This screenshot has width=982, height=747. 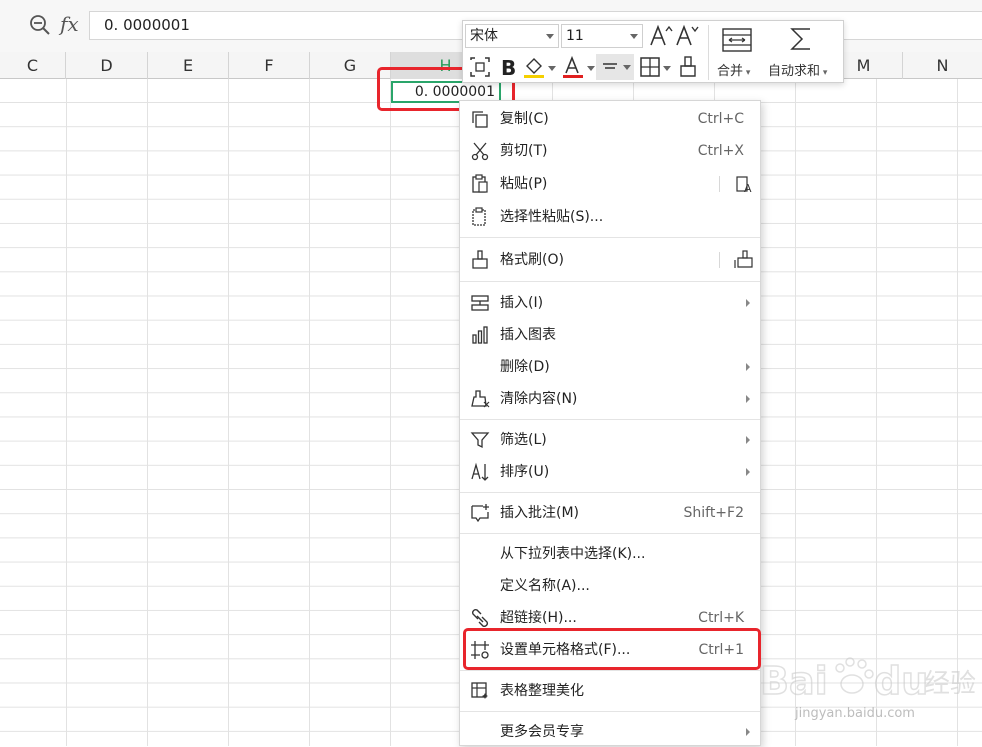 I want to click on menu-item-shortcut: Ctrl+C, so click(x=720, y=119).